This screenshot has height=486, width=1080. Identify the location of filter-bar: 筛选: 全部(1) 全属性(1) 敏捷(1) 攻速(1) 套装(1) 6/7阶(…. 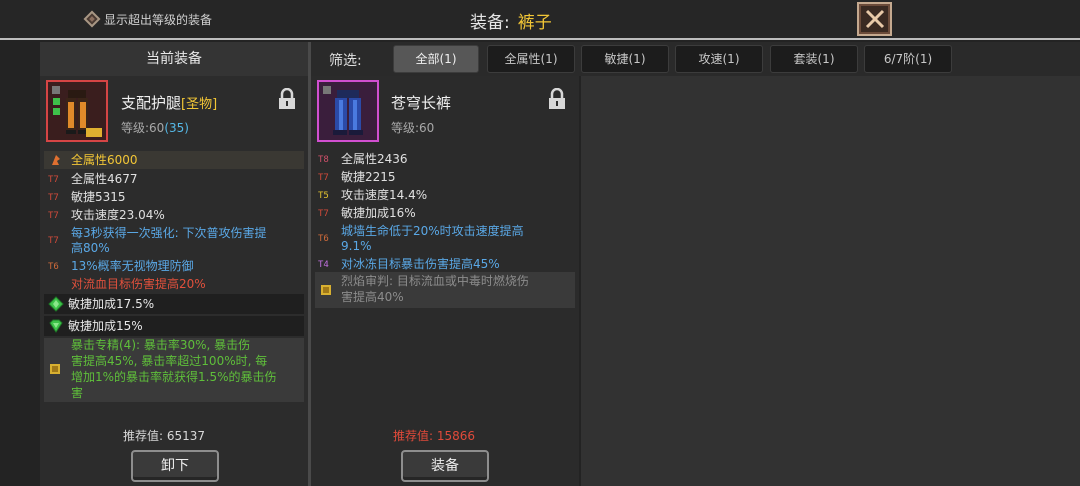
(695, 59).